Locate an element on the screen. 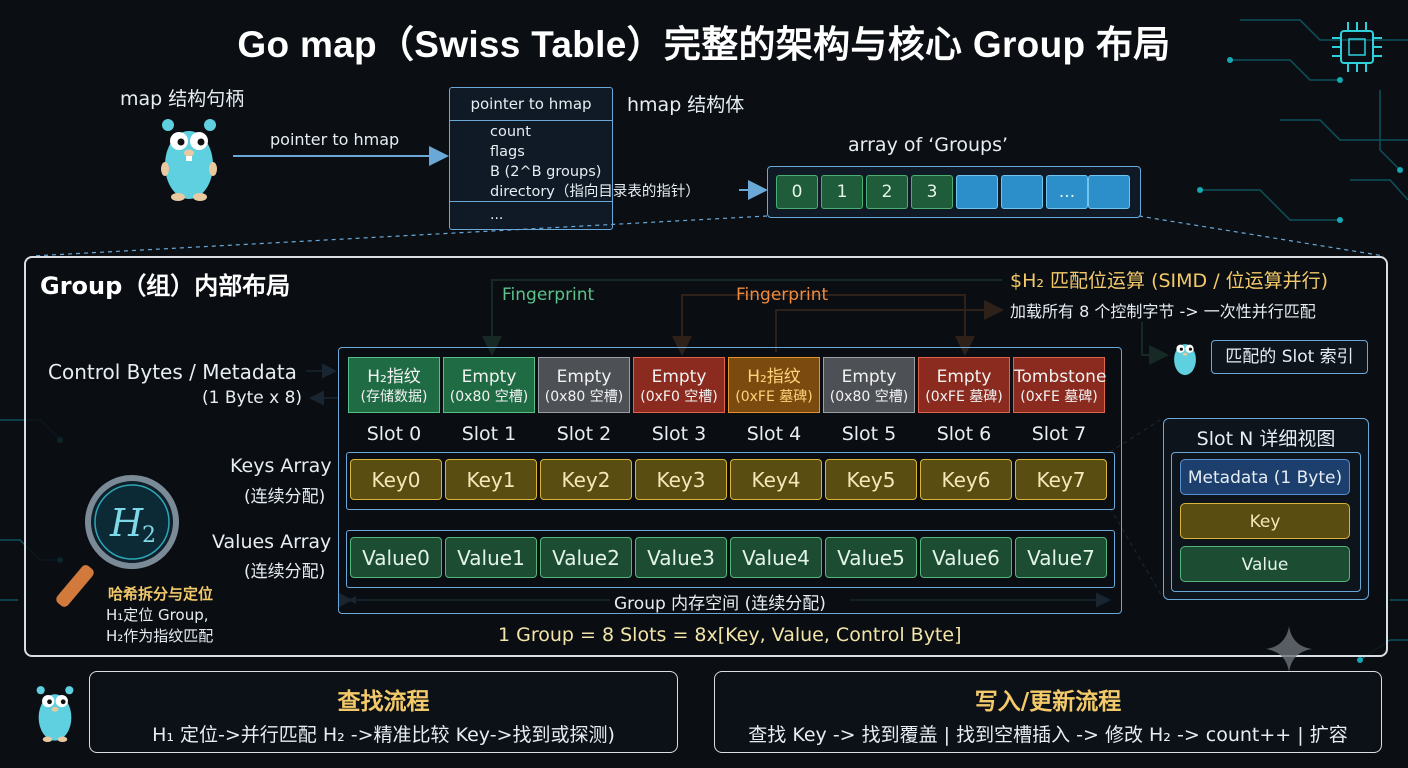 The height and width of the screenshot is (768, 1408). control-bytes-sublabel: (1 Byte x 8) is located at coordinates (252, 398).